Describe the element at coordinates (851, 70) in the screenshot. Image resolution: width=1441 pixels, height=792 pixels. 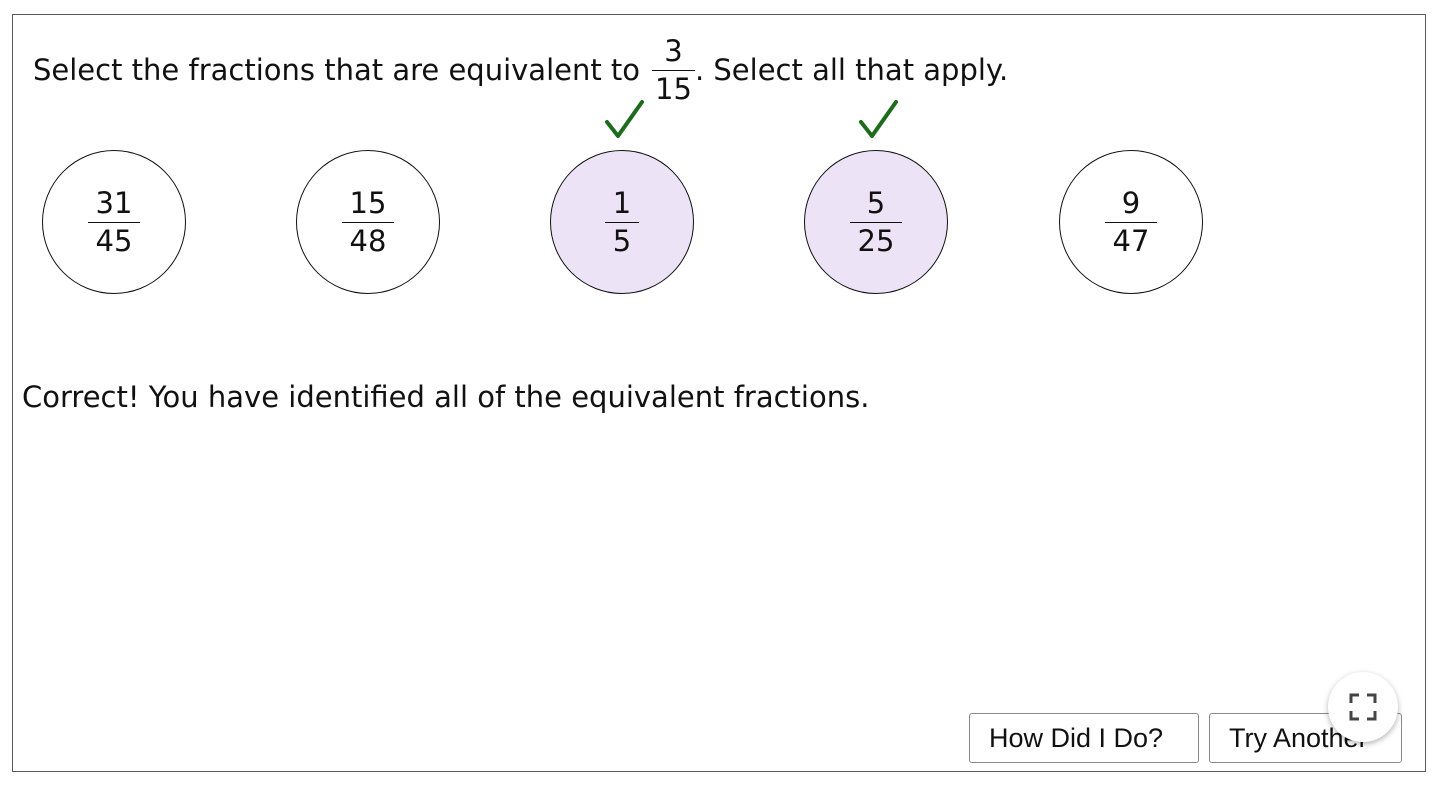
I see `question-text-after: . Select all that apply.` at that location.